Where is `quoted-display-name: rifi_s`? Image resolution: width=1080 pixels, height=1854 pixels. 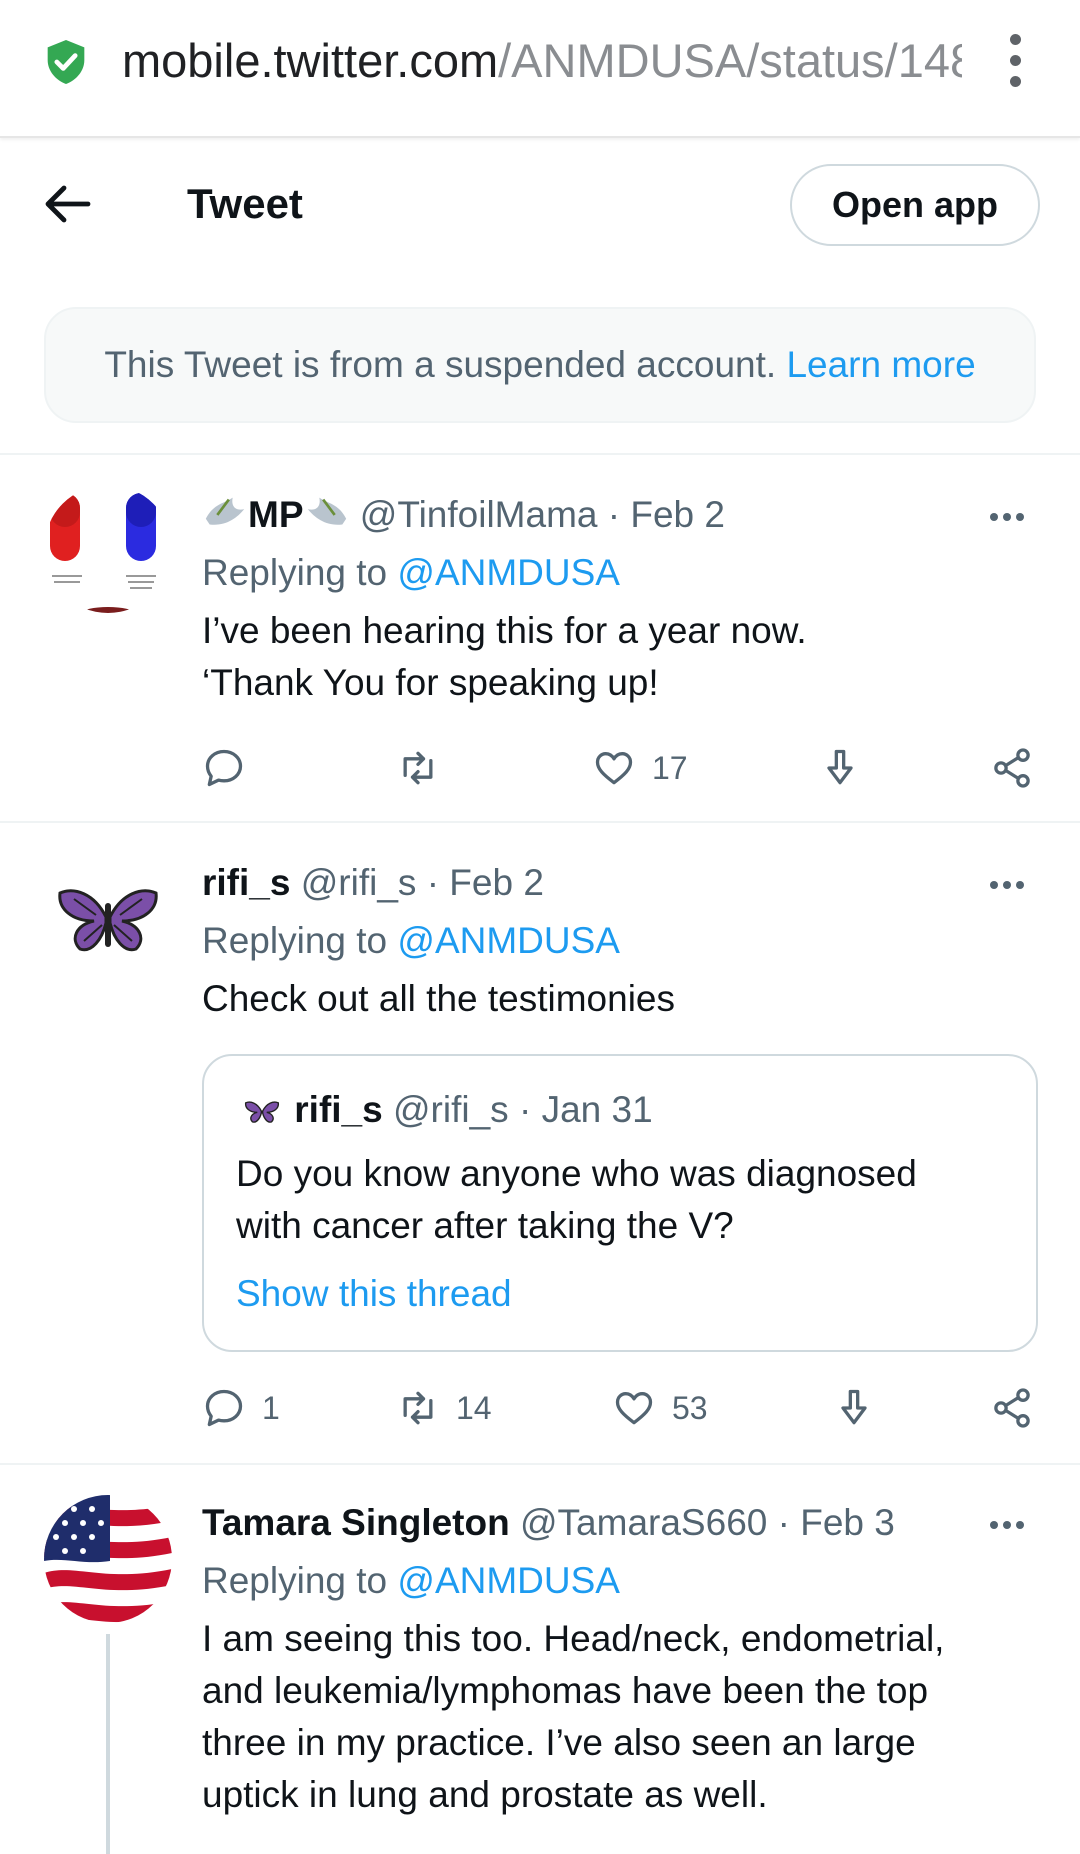 quoted-display-name: rifi_s is located at coordinates (338, 1109).